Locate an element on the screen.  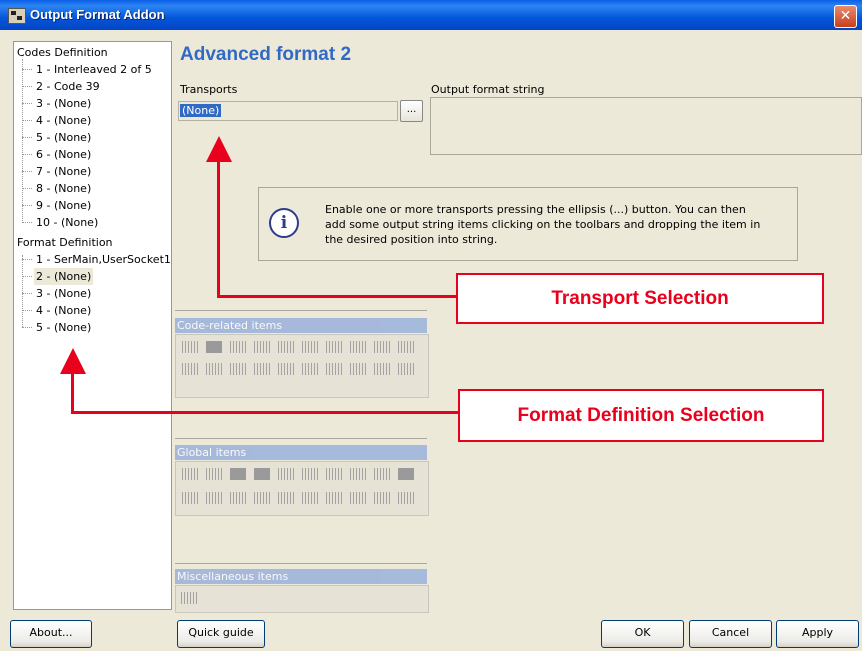
table-icon is located at coordinates (334, 498).